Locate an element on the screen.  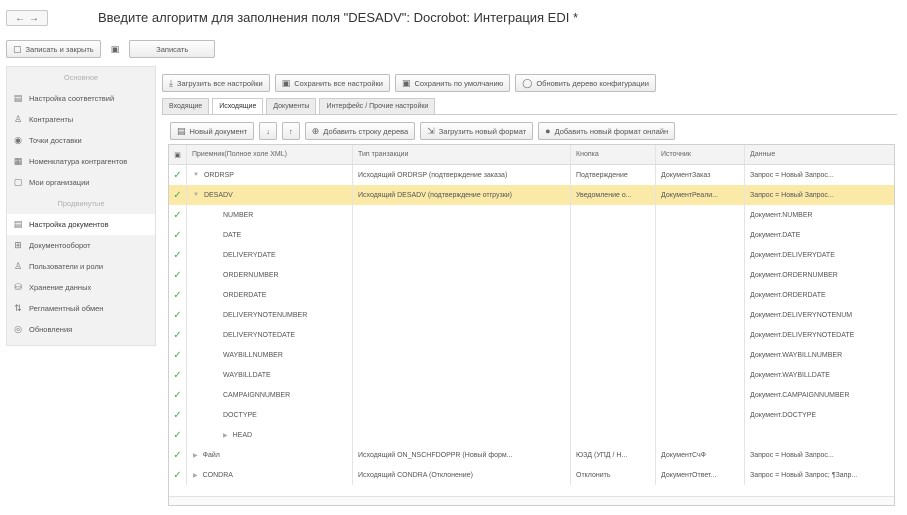
flow-icon: ⊞ is located at coordinates (18, 245).